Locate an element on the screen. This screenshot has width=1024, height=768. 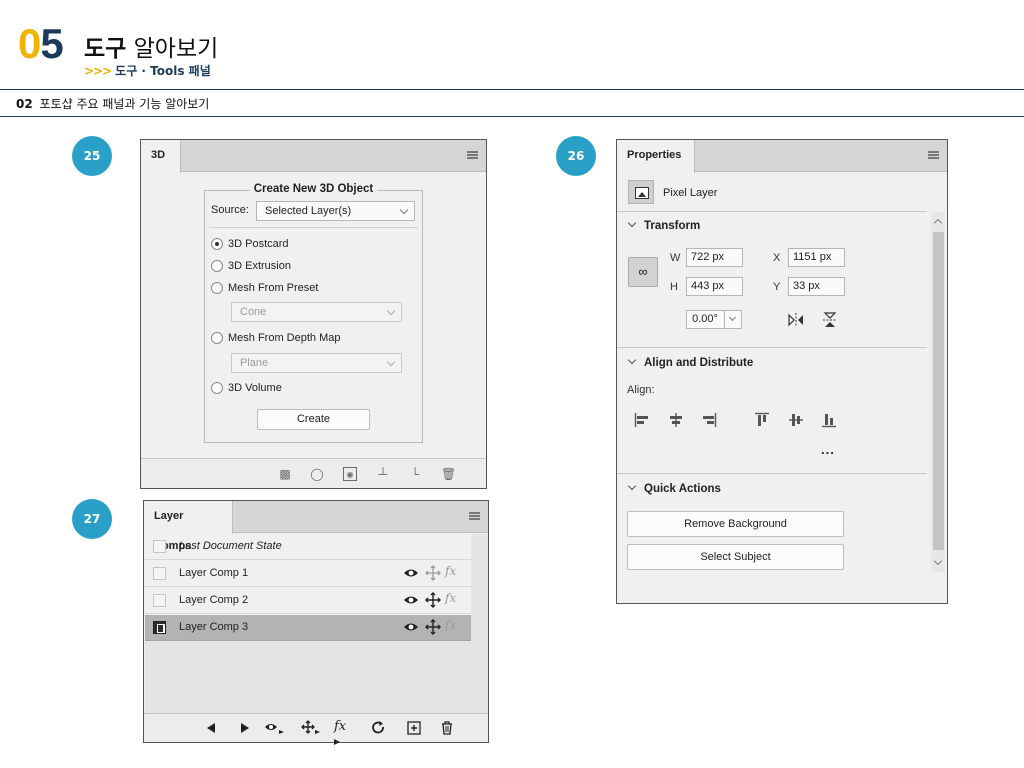
next-comp-icon is located at coordinates (245, 728).